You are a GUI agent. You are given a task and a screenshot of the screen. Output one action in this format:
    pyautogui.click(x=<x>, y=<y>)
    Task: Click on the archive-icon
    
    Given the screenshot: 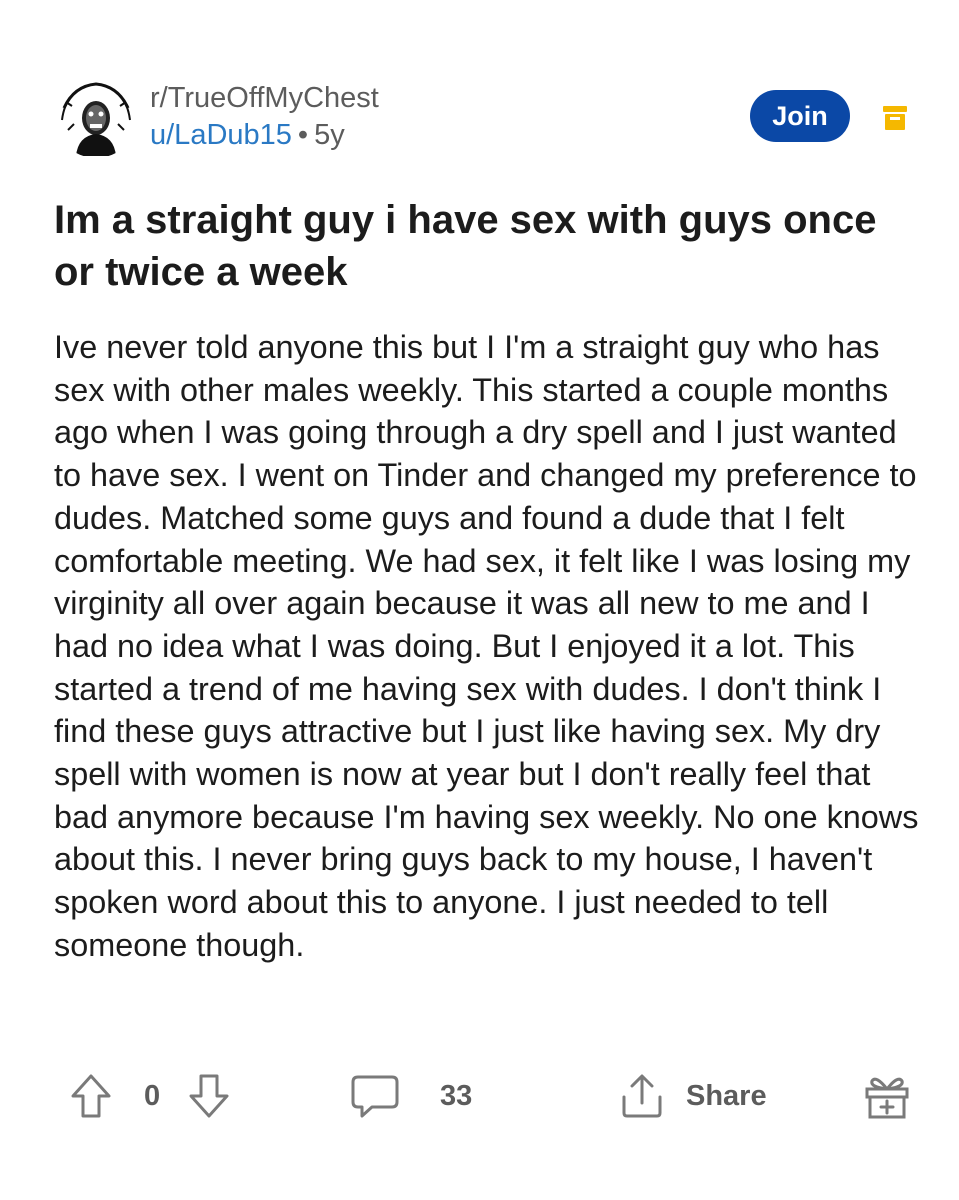 What is the action you would take?
    pyautogui.click(x=895, y=118)
    